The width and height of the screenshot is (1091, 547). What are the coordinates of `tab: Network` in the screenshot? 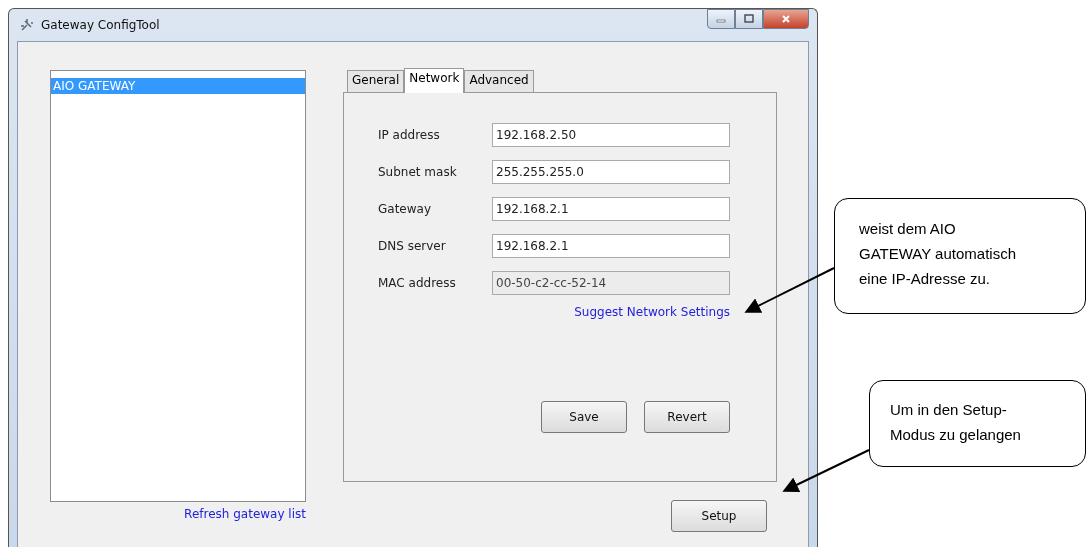 It's located at (434, 80).